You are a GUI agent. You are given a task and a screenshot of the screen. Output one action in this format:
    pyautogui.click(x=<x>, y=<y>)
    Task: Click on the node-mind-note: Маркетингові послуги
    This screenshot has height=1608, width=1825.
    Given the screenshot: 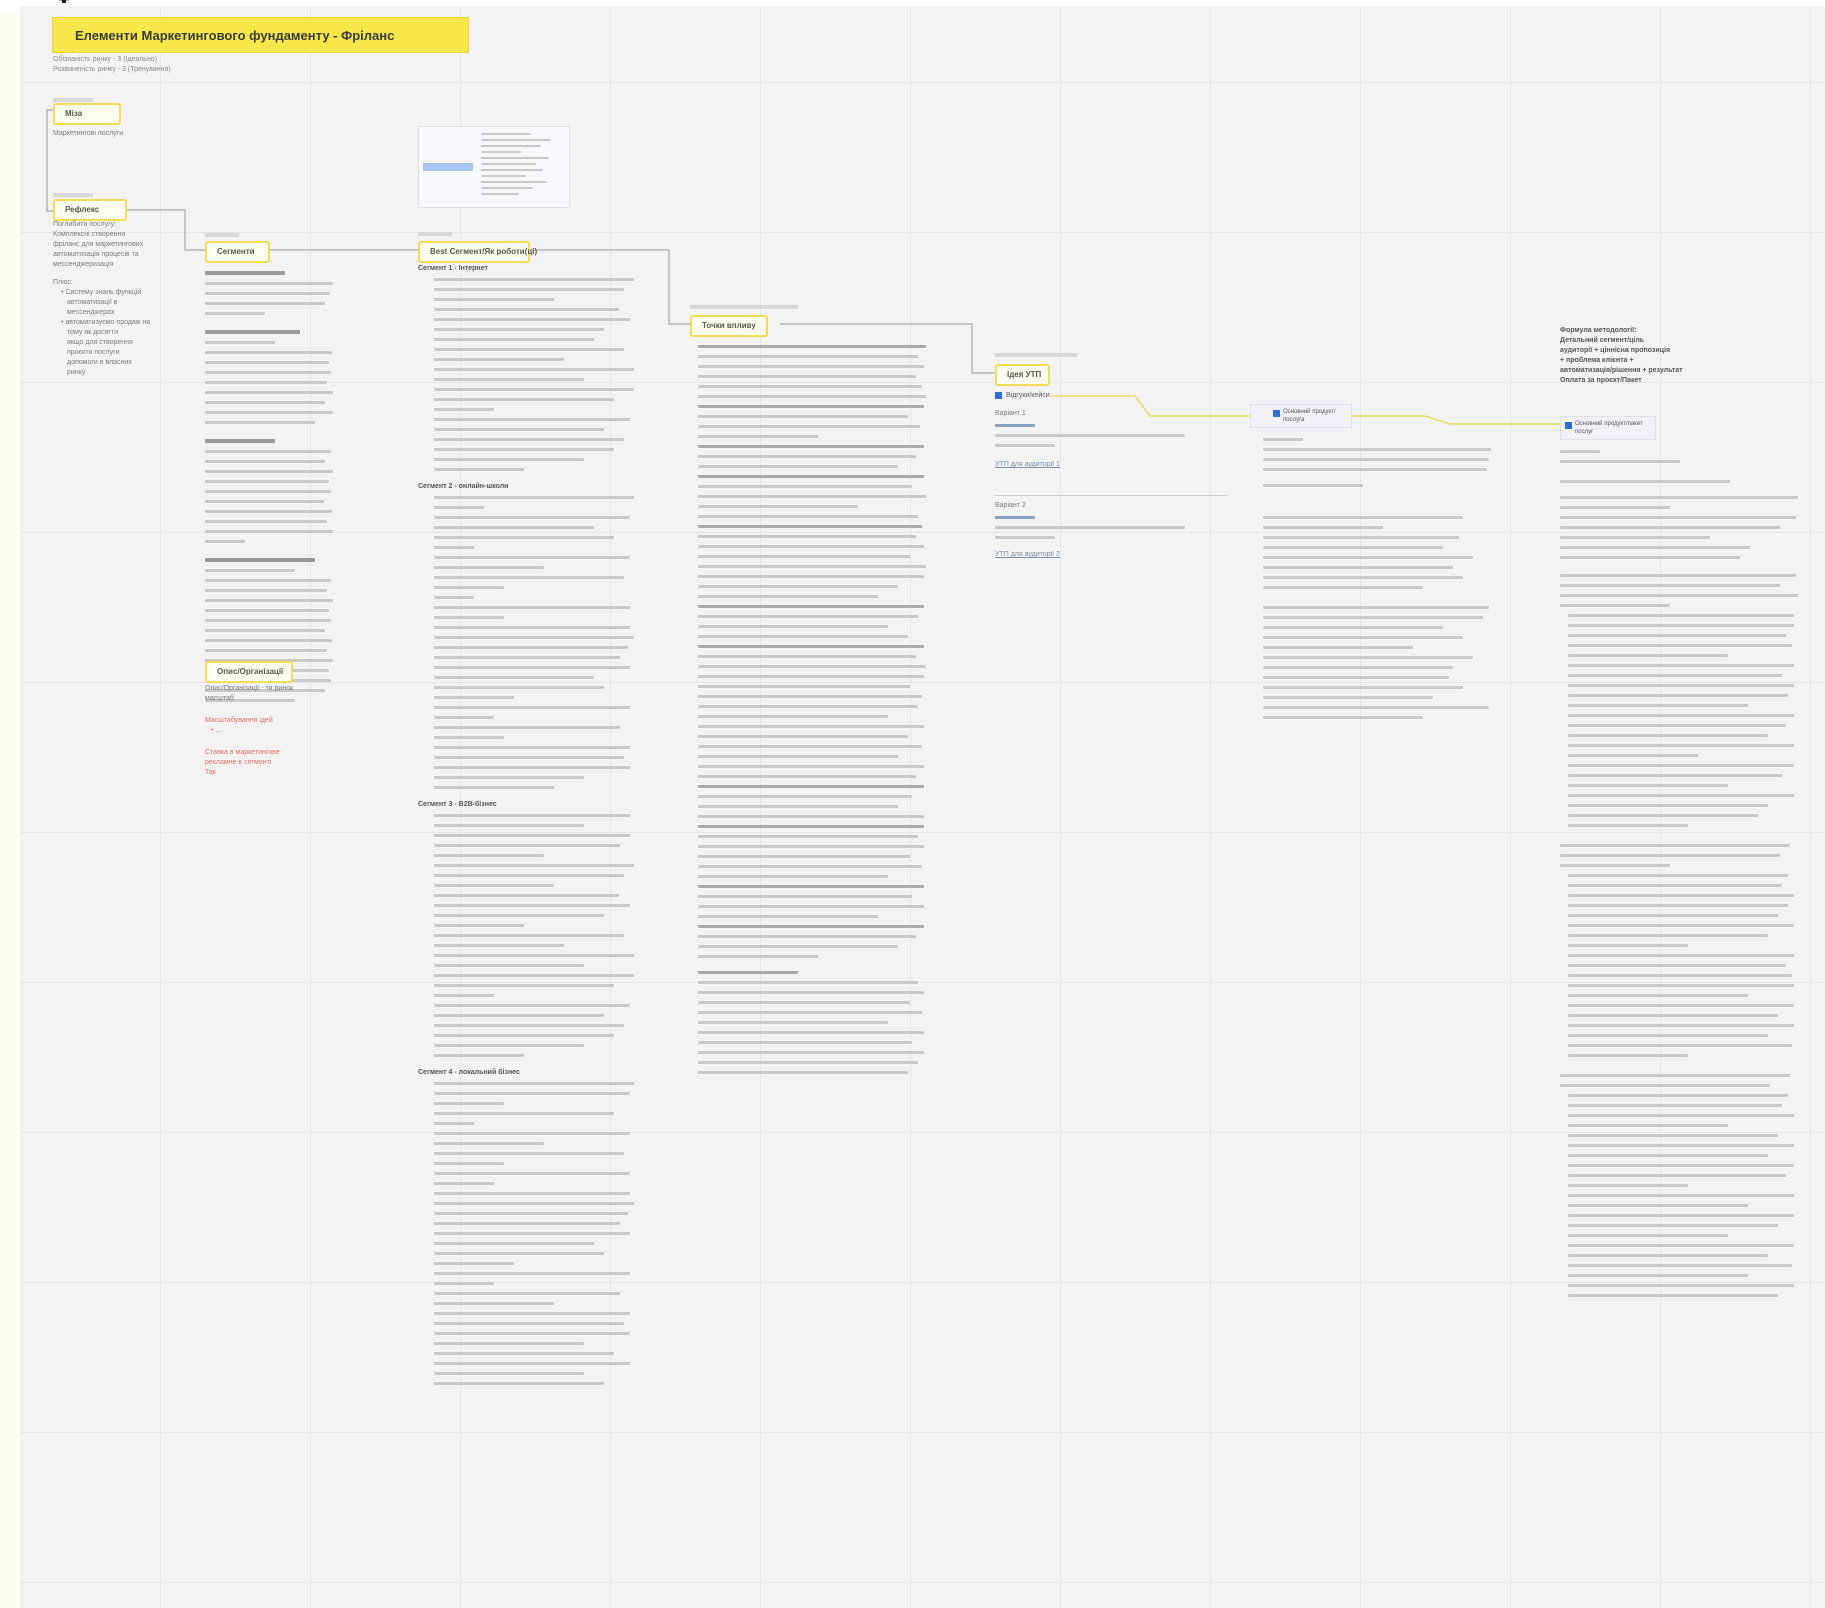 What is the action you would take?
    pyautogui.click(x=88, y=133)
    